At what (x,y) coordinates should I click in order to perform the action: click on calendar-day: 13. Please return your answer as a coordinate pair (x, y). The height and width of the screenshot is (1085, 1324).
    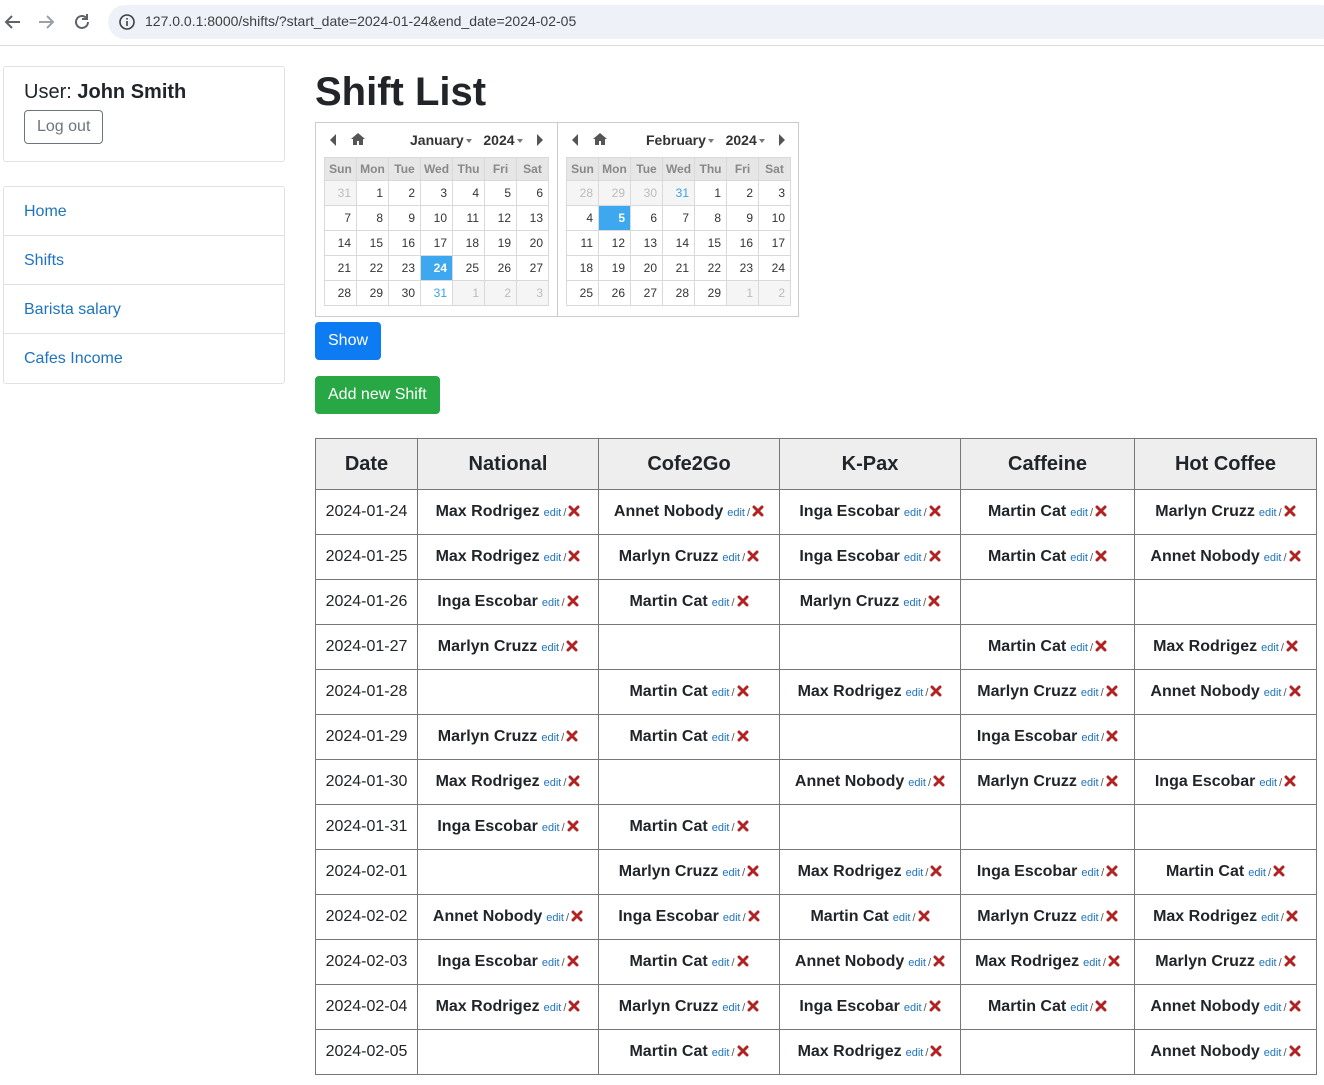
    Looking at the image, I should click on (646, 243).